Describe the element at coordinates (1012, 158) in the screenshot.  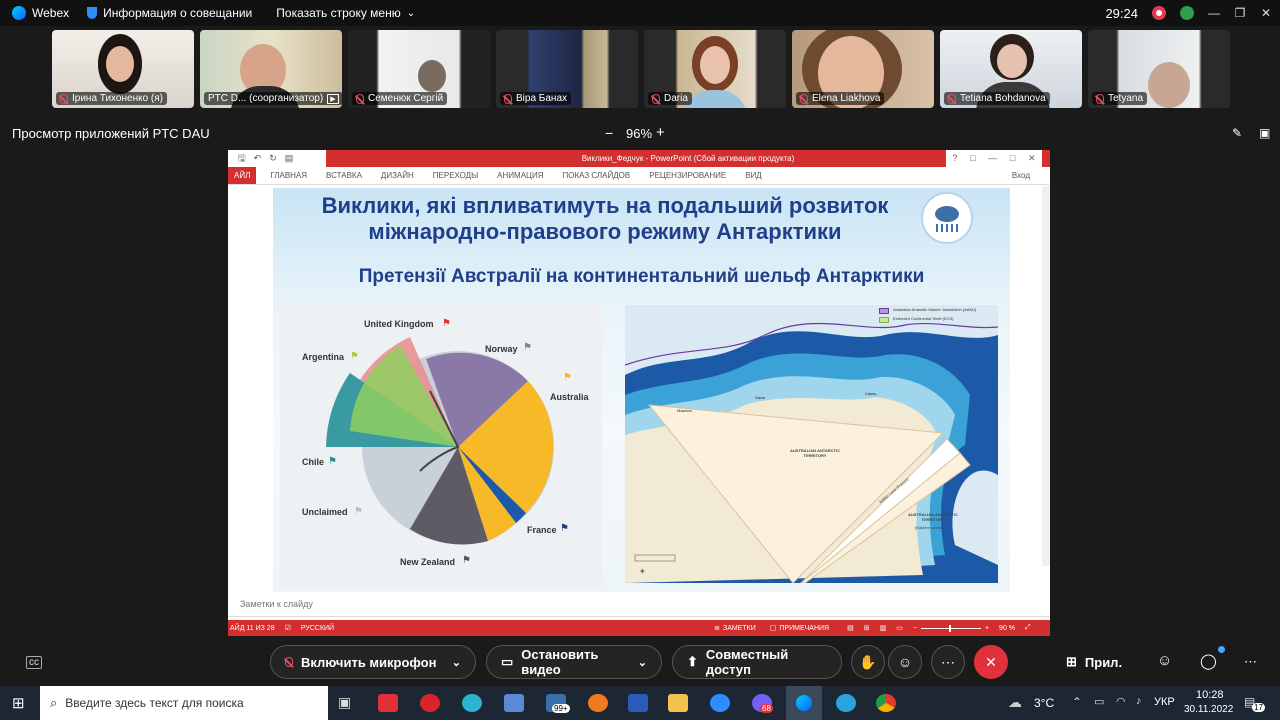
I see `maximize-icon: □` at that location.